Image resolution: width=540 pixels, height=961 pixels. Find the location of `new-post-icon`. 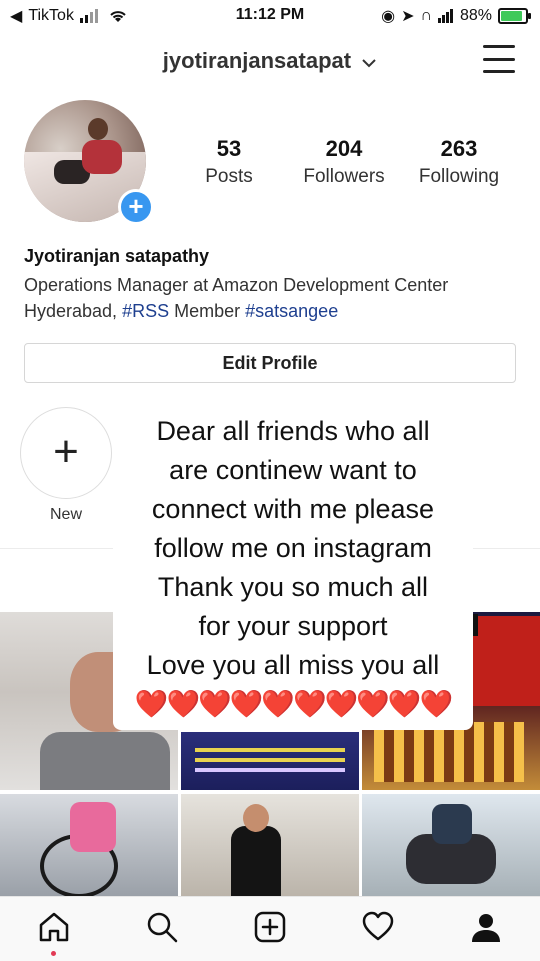

new-post-icon is located at coordinates (270, 927).